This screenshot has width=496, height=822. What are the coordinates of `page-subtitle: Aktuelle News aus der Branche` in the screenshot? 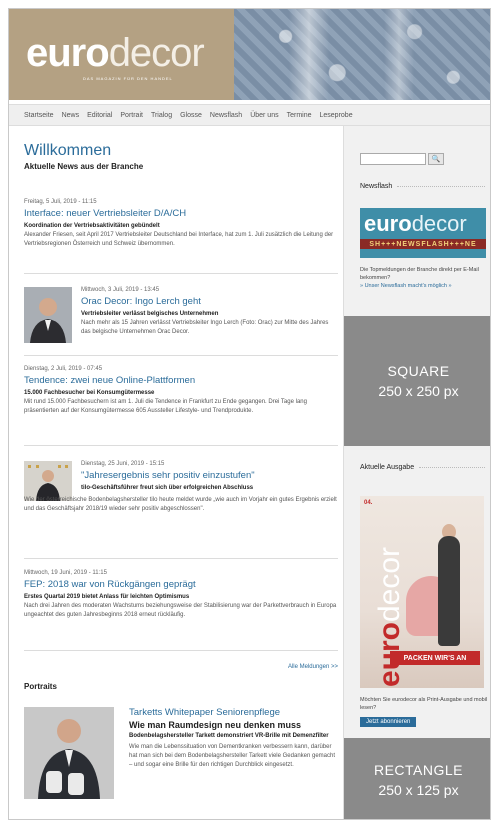 It's located at (84, 166).